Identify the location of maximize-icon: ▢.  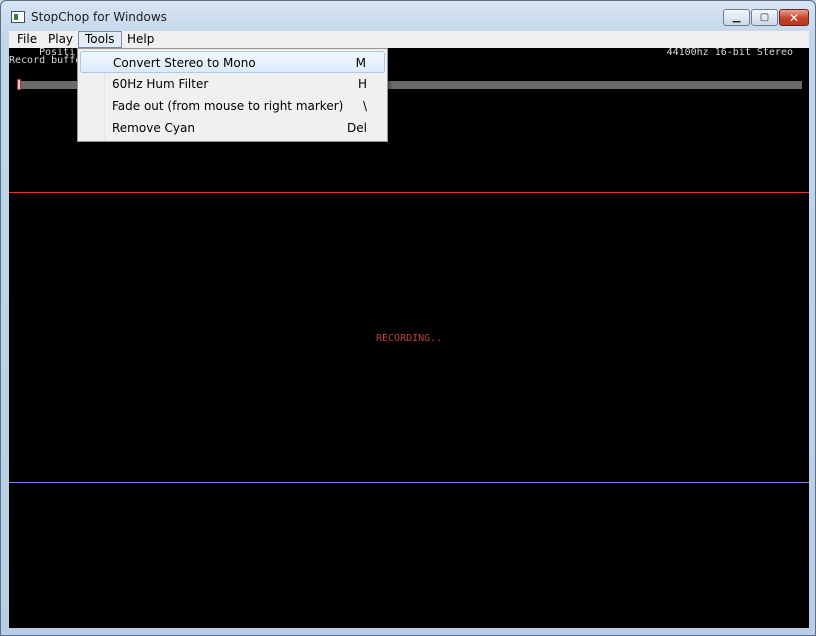
(764, 17).